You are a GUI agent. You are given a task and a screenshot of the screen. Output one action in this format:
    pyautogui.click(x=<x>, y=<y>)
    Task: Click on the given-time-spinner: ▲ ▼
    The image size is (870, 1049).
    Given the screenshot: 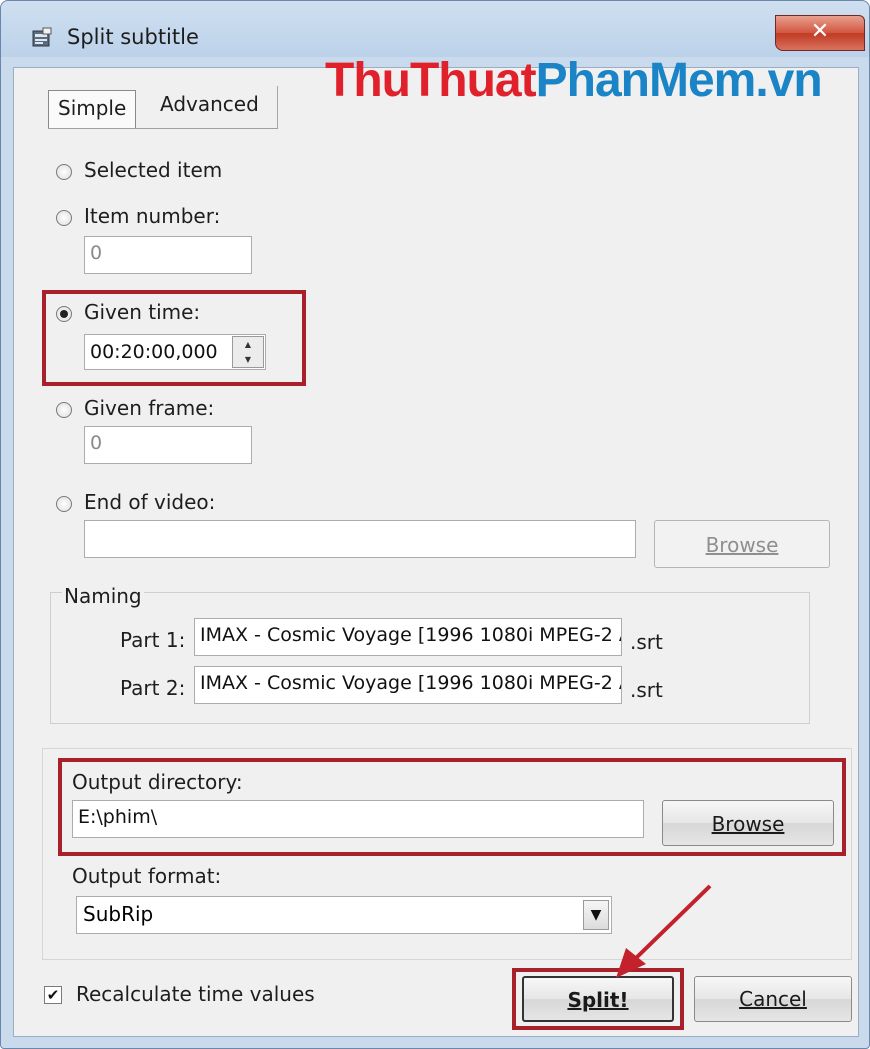 What is the action you would take?
    pyautogui.click(x=248, y=352)
    